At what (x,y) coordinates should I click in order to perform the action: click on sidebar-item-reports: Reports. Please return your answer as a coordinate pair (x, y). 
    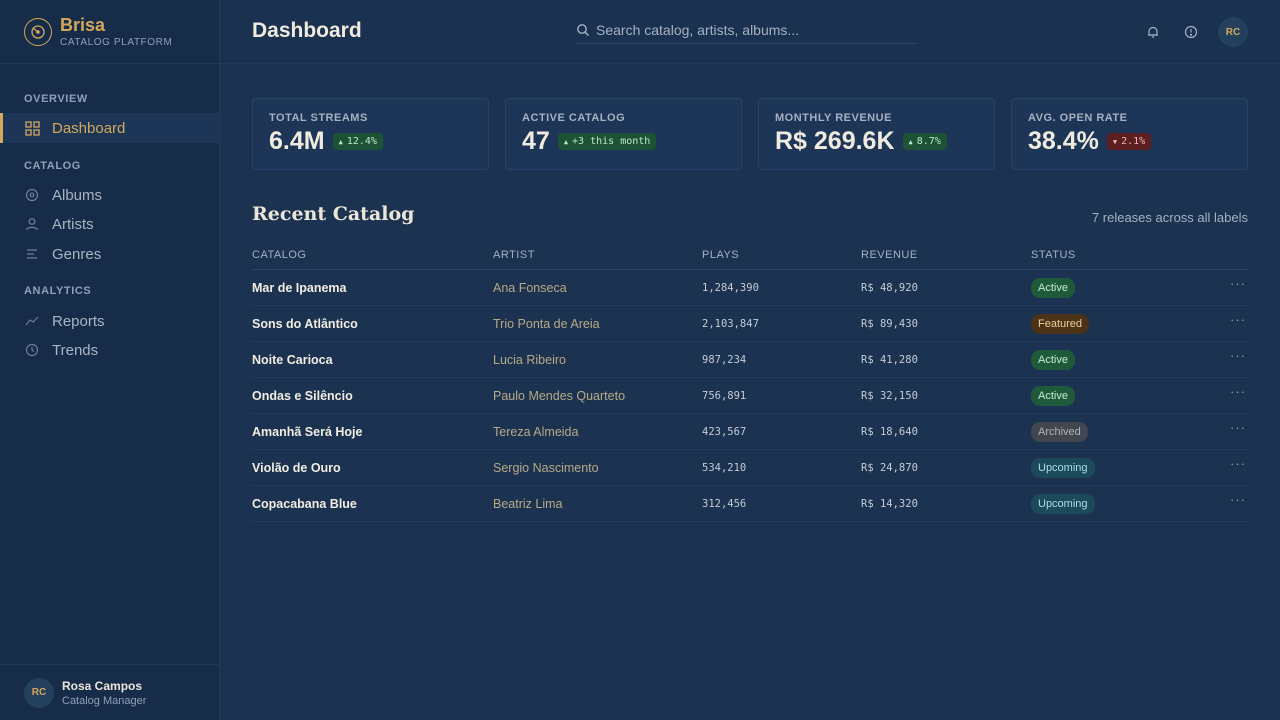
    Looking at the image, I should click on (109, 321).